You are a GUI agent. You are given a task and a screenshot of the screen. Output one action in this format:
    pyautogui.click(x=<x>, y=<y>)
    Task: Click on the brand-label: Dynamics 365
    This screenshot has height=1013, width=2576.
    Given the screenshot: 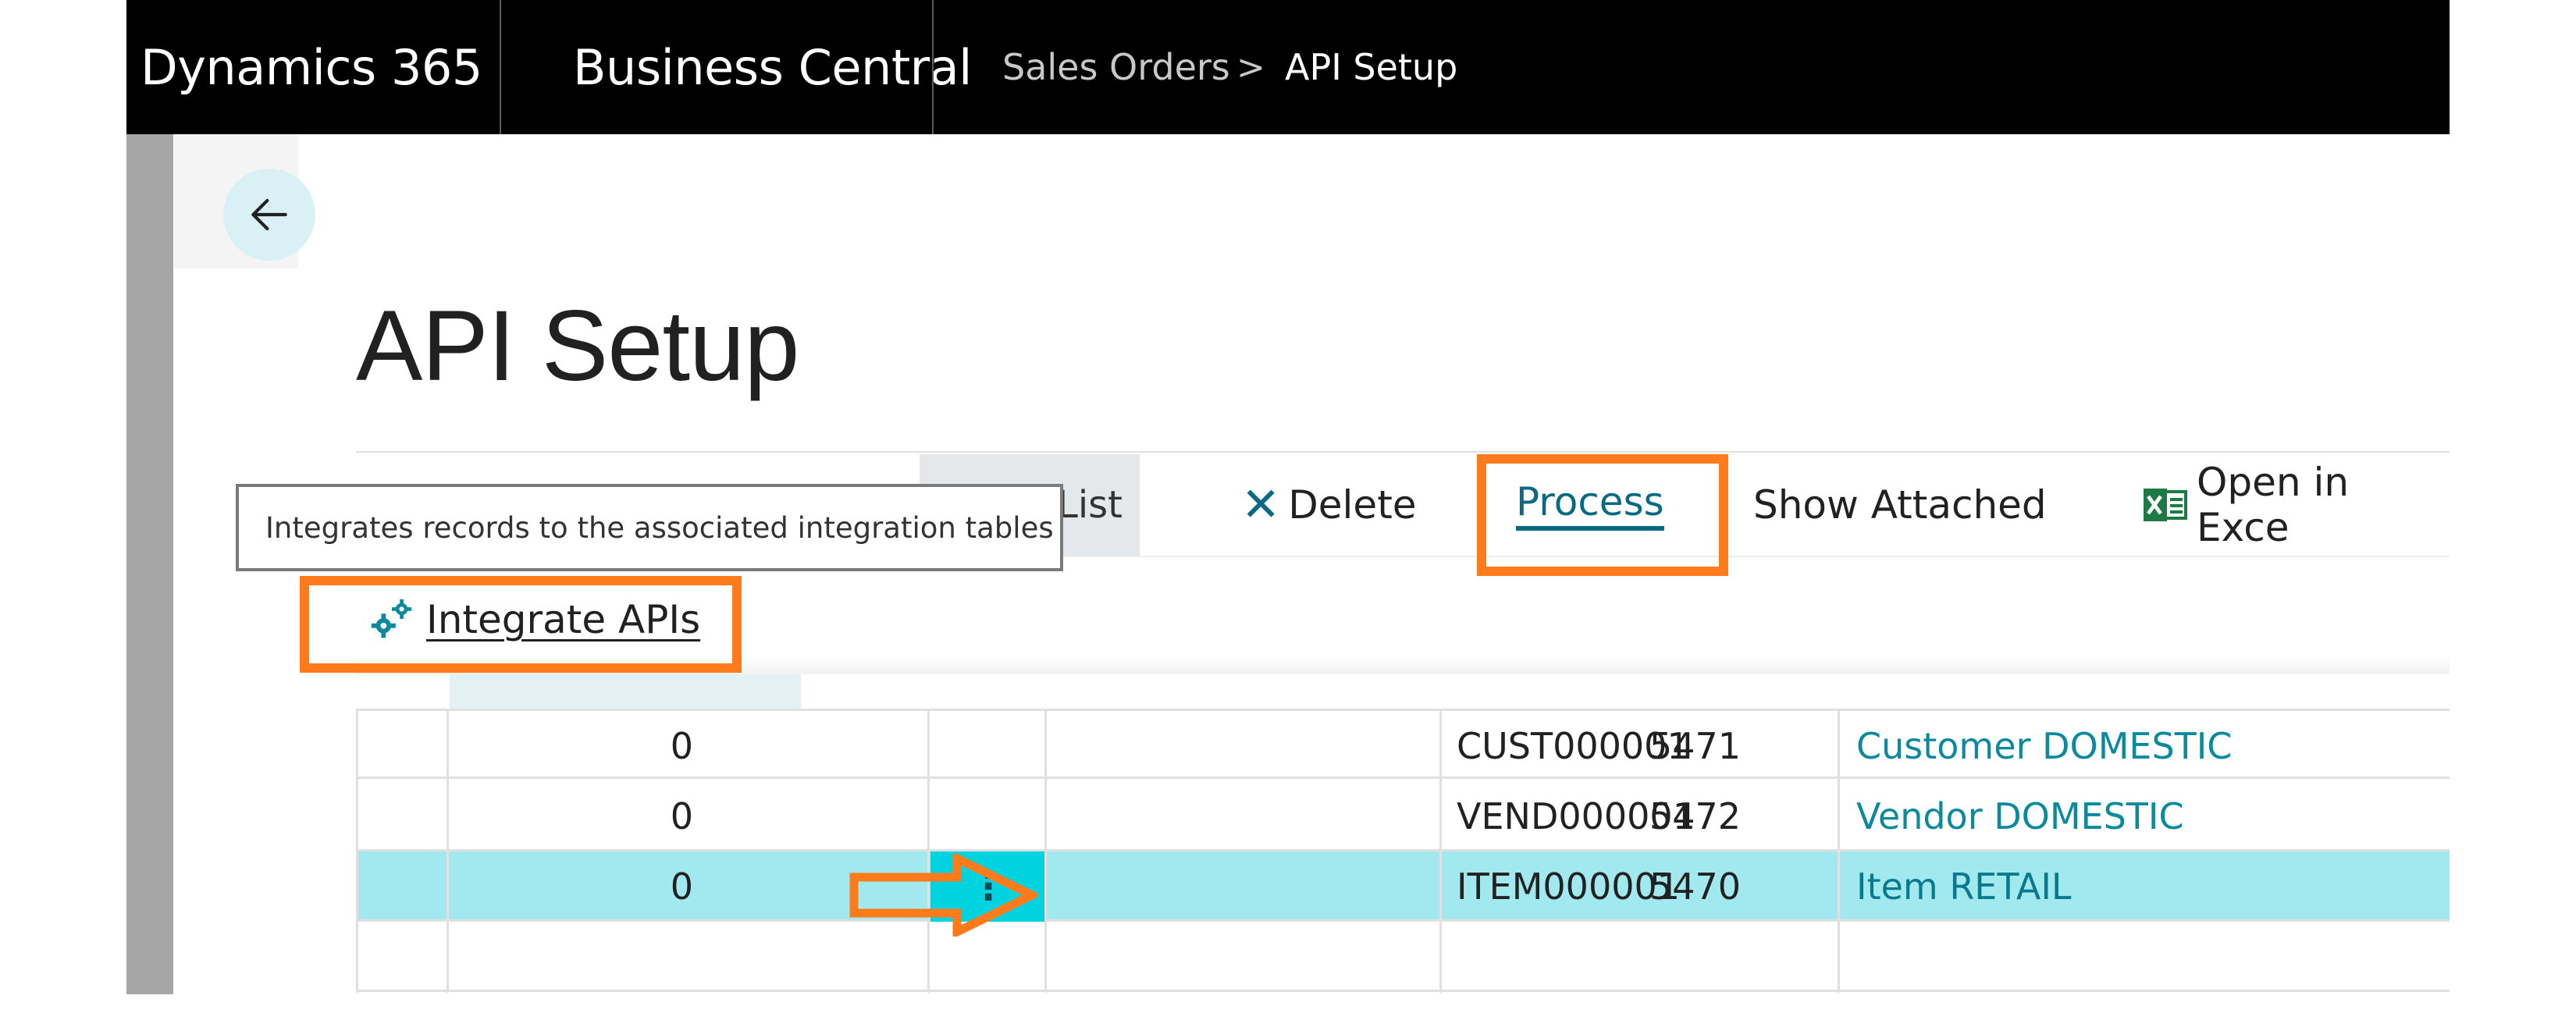 What is the action you would take?
    pyautogui.click(x=311, y=67)
    